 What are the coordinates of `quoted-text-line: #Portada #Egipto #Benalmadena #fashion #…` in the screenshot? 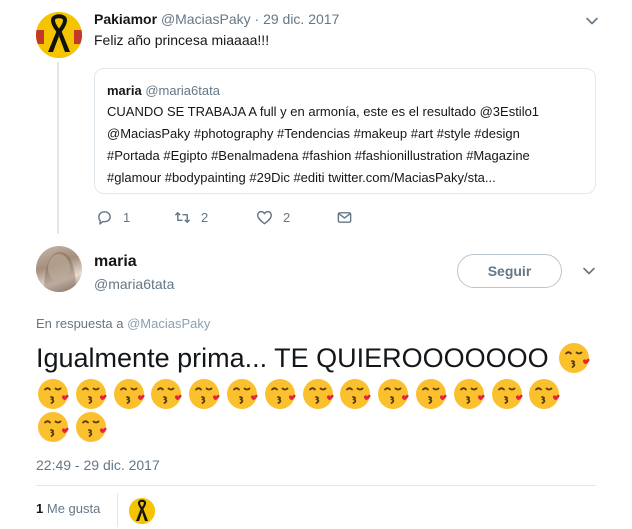 It's located at (318, 155).